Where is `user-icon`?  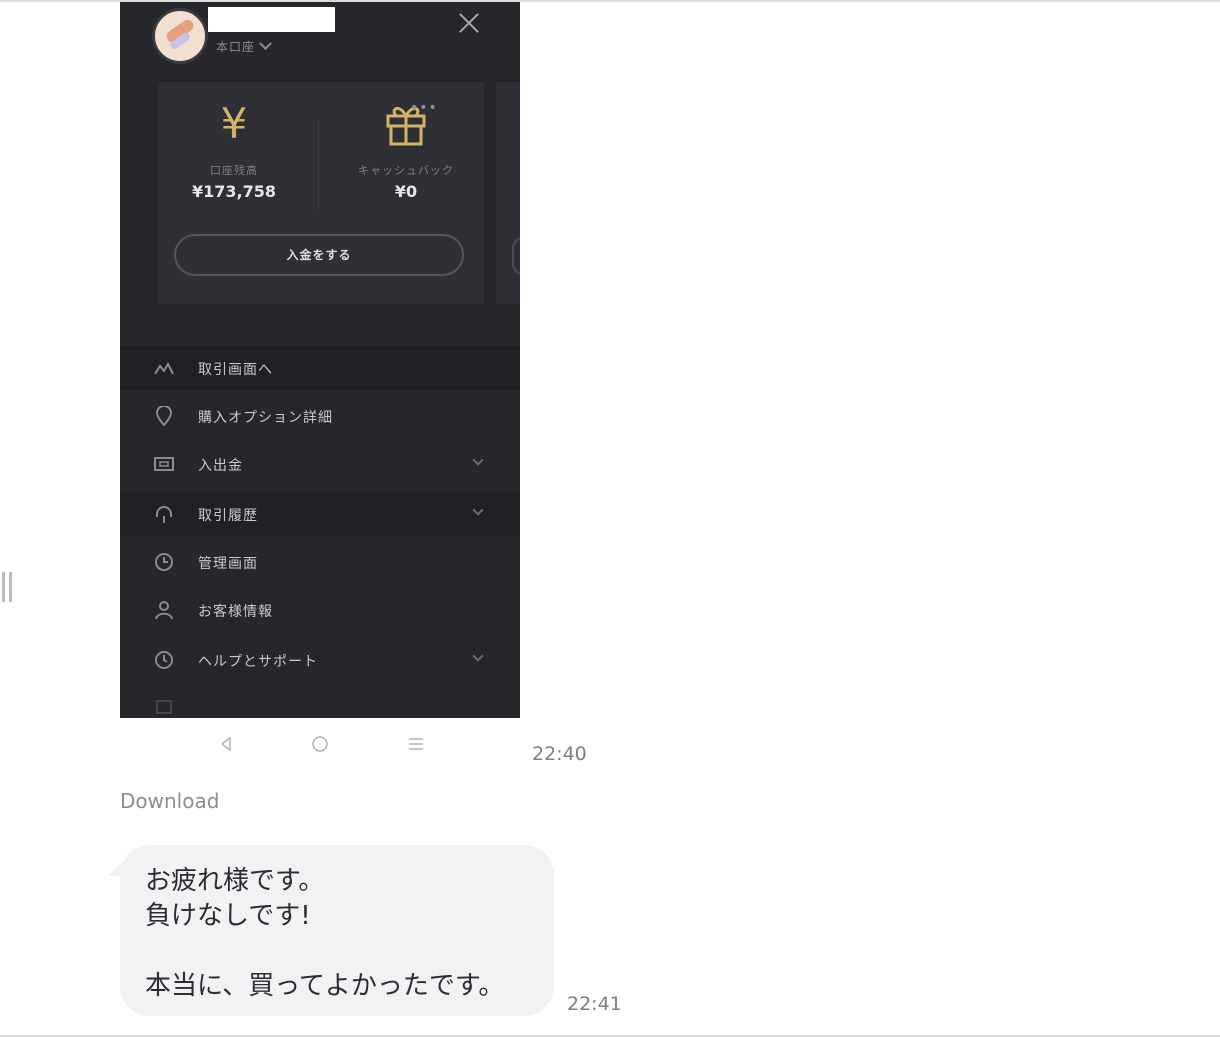
user-icon is located at coordinates (164, 610).